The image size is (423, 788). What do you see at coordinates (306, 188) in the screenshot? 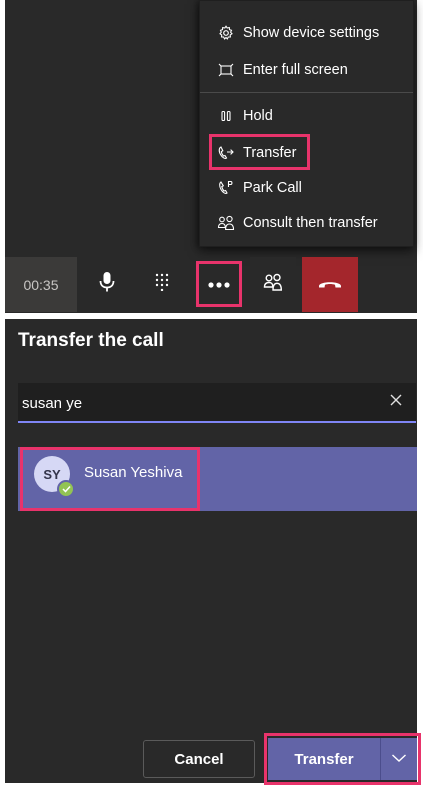
I see `menu-item-park-call: Park Call` at bounding box center [306, 188].